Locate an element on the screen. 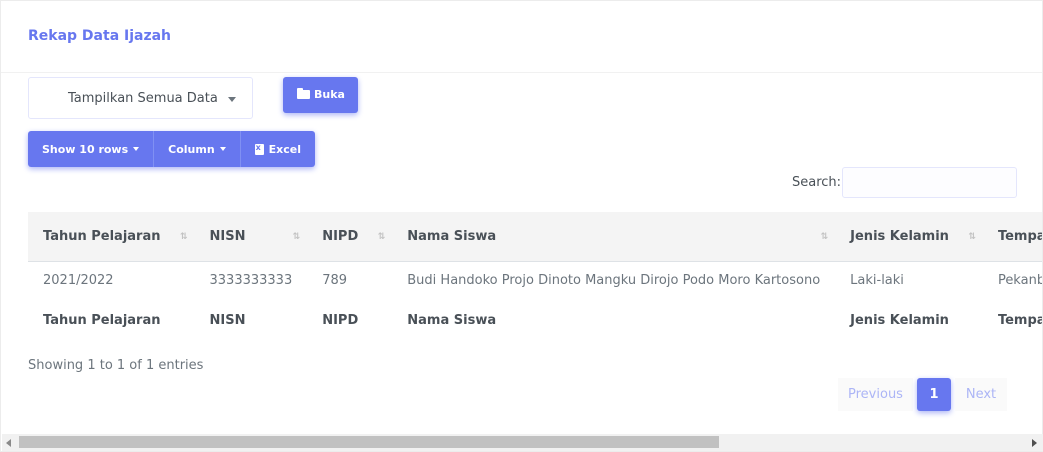  table-cell: 3333333333 is located at coordinates (251, 281).